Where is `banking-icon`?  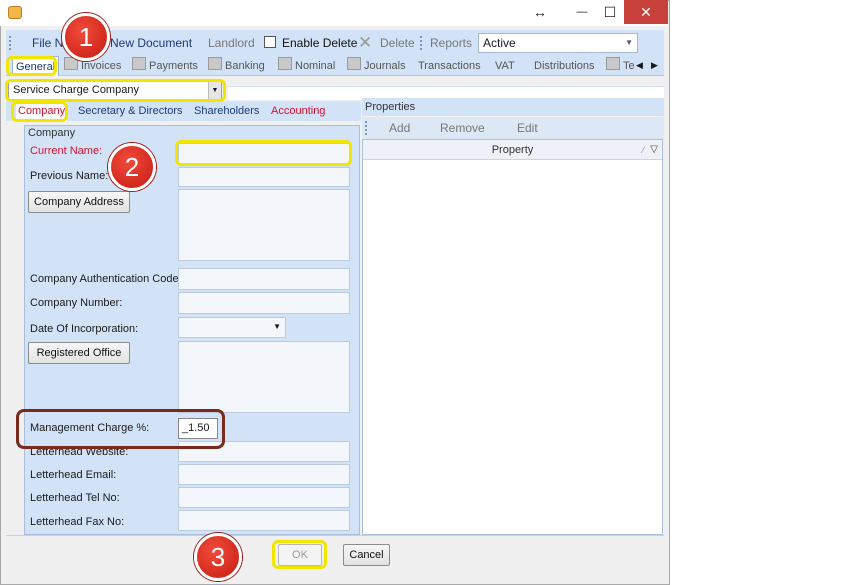
banking-icon is located at coordinates (215, 63).